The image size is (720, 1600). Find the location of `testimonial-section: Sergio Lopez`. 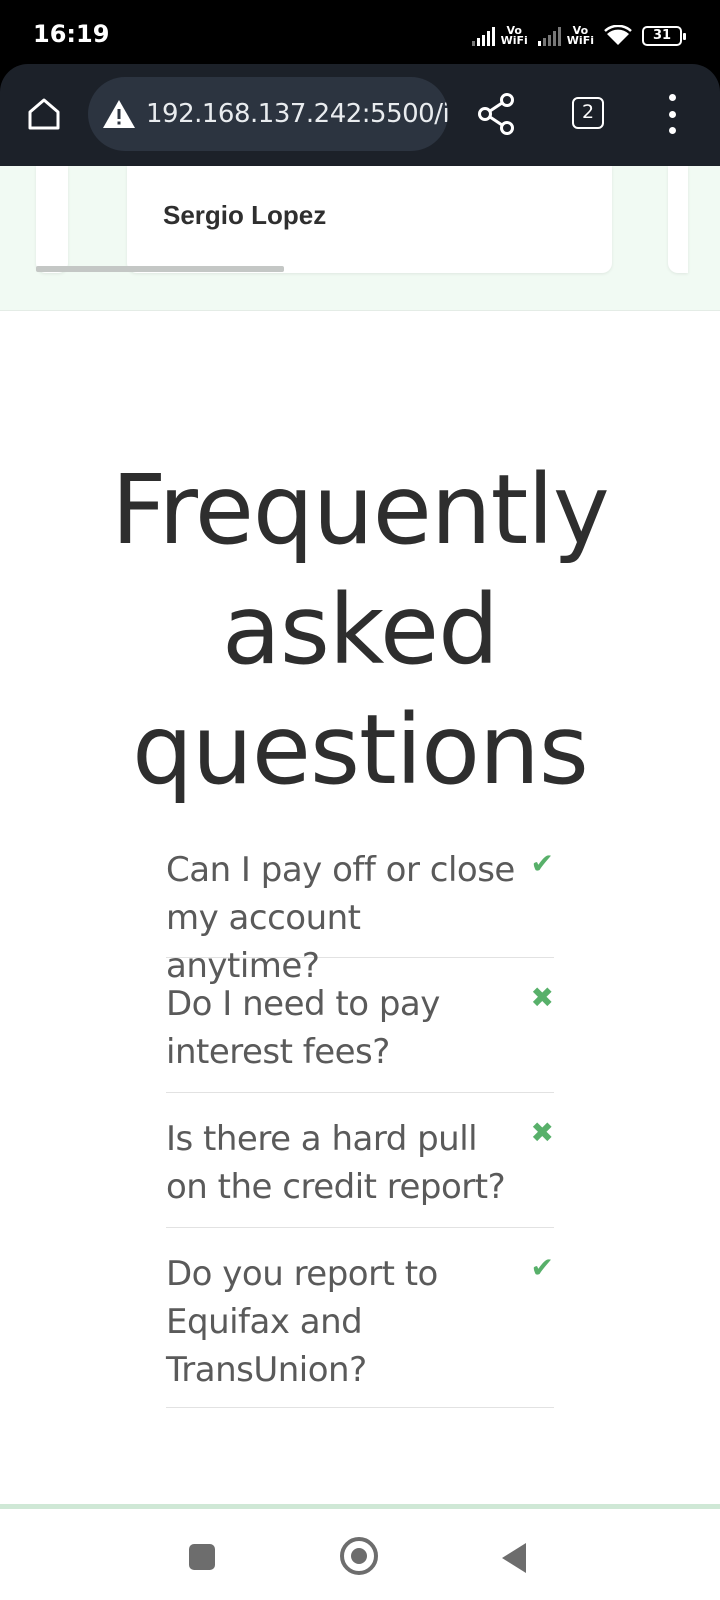

testimonial-section: Sergio Lopez is located at coordinates (360, 238).